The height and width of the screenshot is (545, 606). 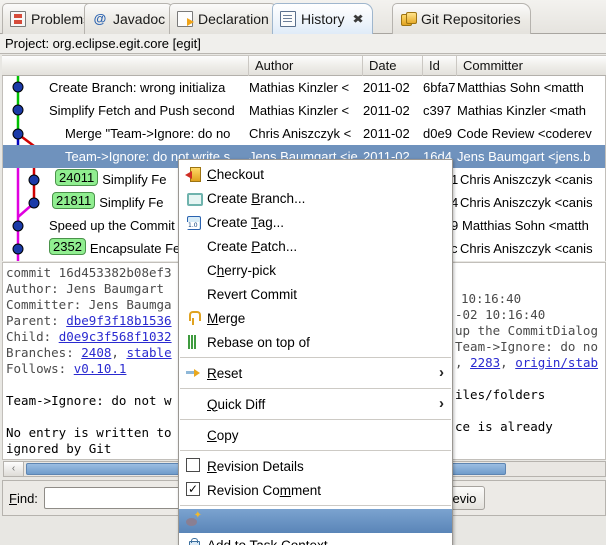 I want to click on detail-line-right: Team->Ignore: do no, so click(x=526, y=346).